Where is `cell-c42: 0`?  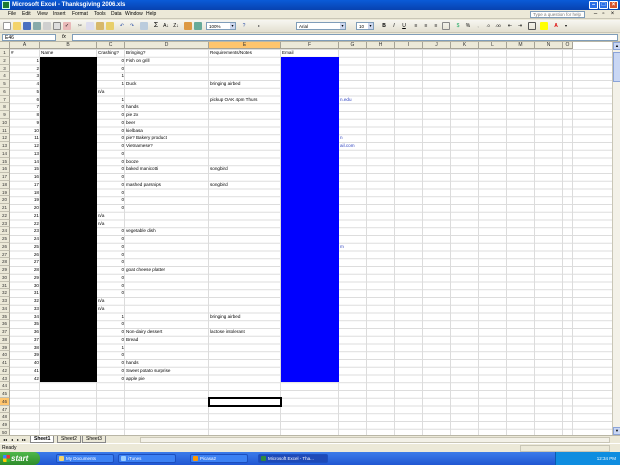
cell-c42: 0 is located at coordinates (111, 371).